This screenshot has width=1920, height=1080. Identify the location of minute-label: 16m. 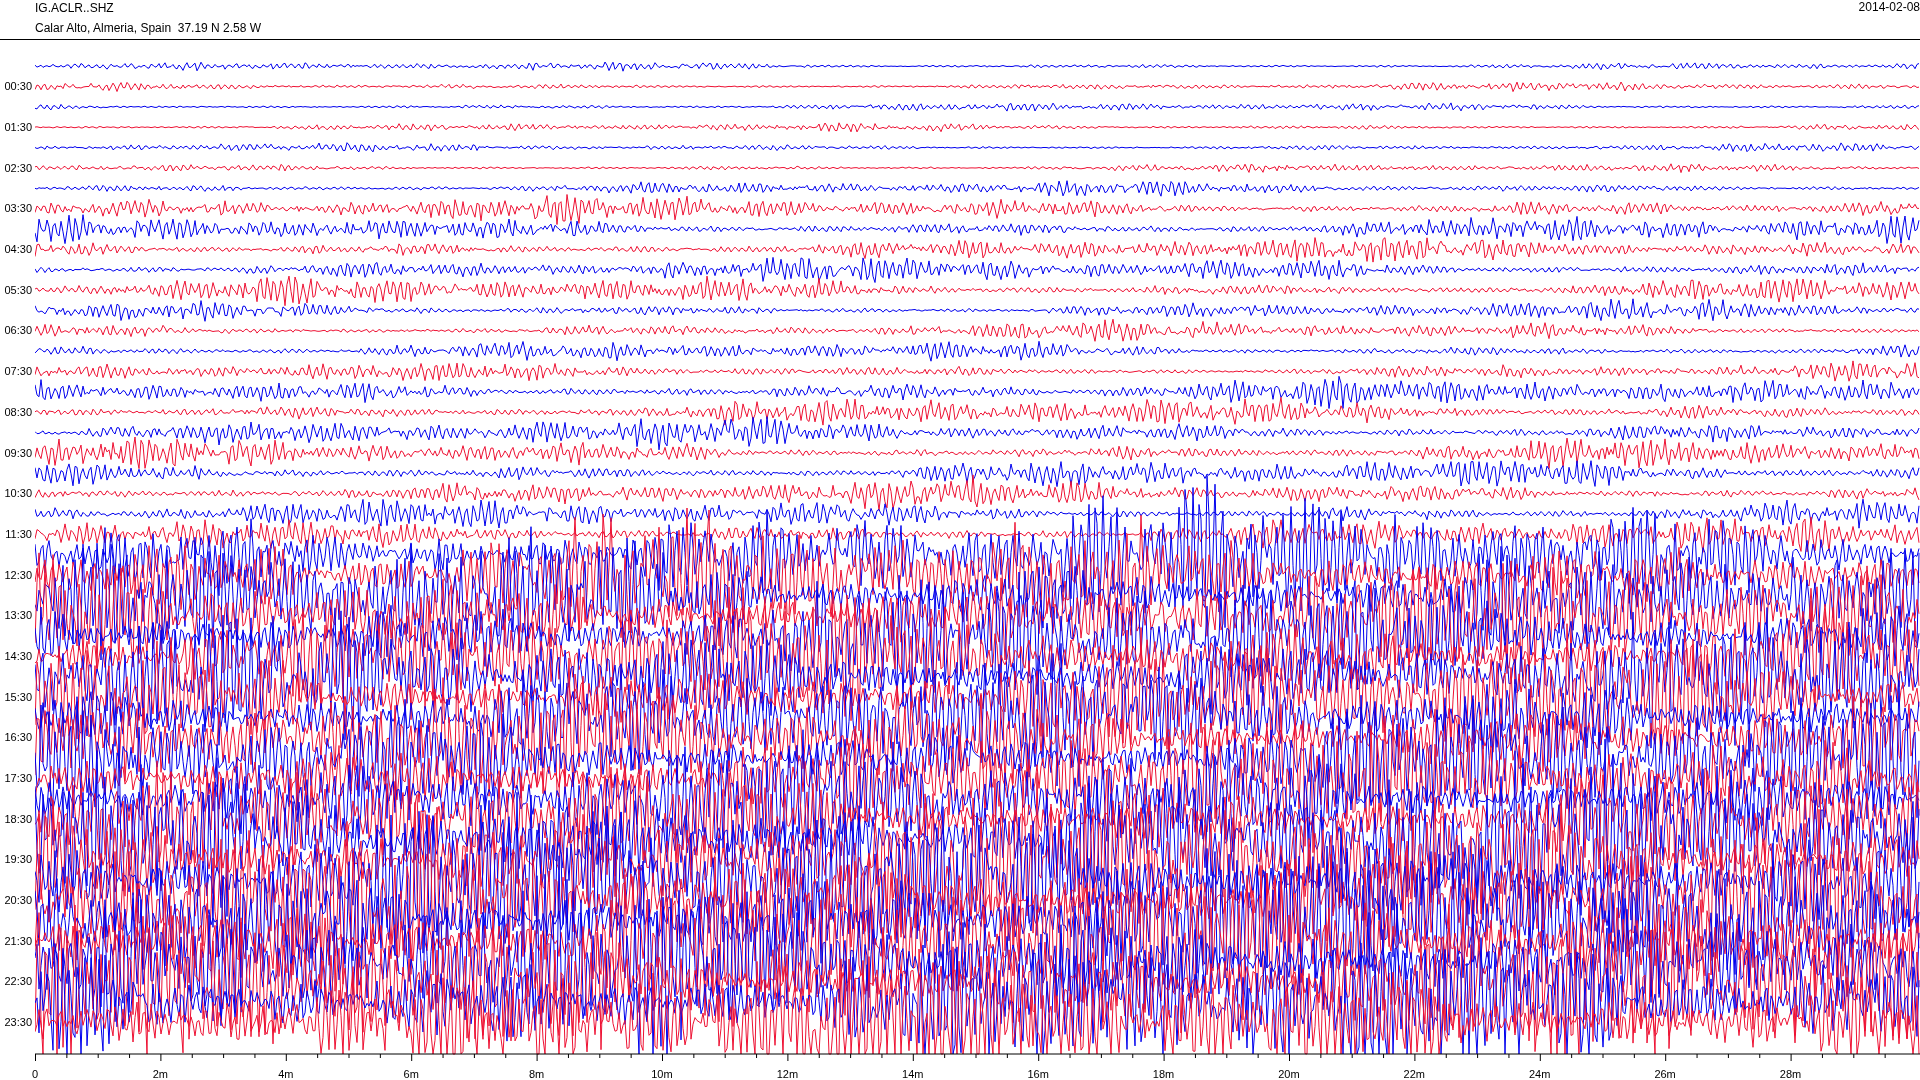
(1038, 1074).